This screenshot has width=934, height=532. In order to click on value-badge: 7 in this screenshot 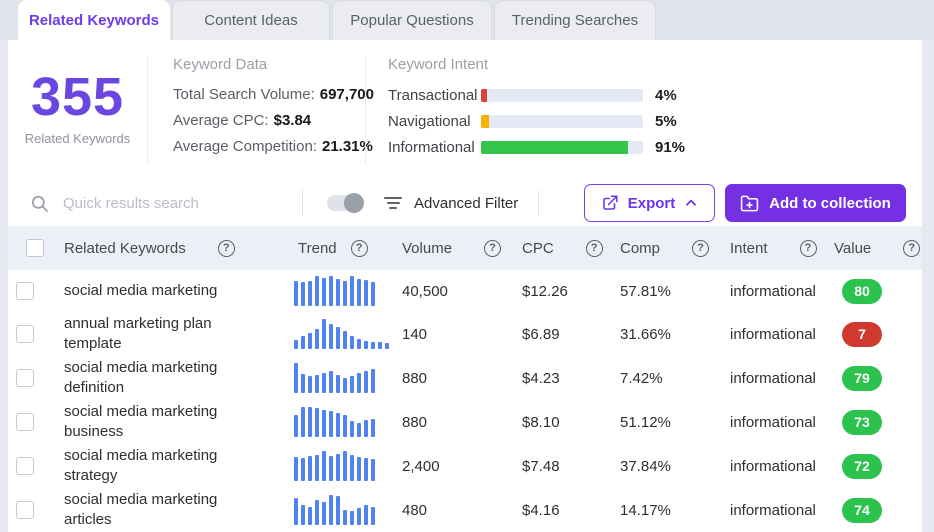, I will do `click(862, 334)`.